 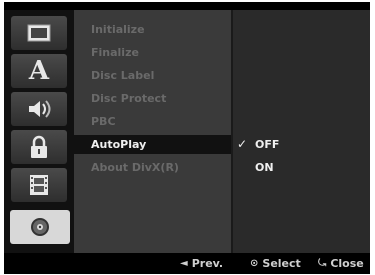 I want to click on menu-item-finalize: Finalize, so click(x=152, y=52).